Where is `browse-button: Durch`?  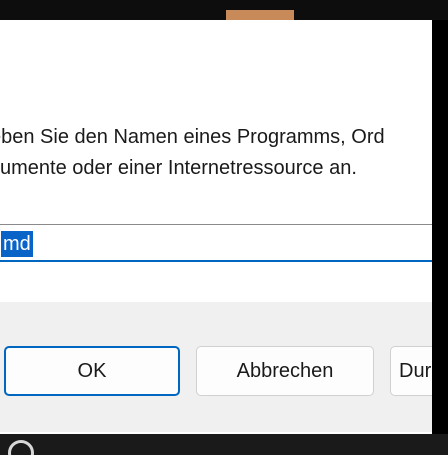
browse-button: Durch is located at coordinates (411, 371).